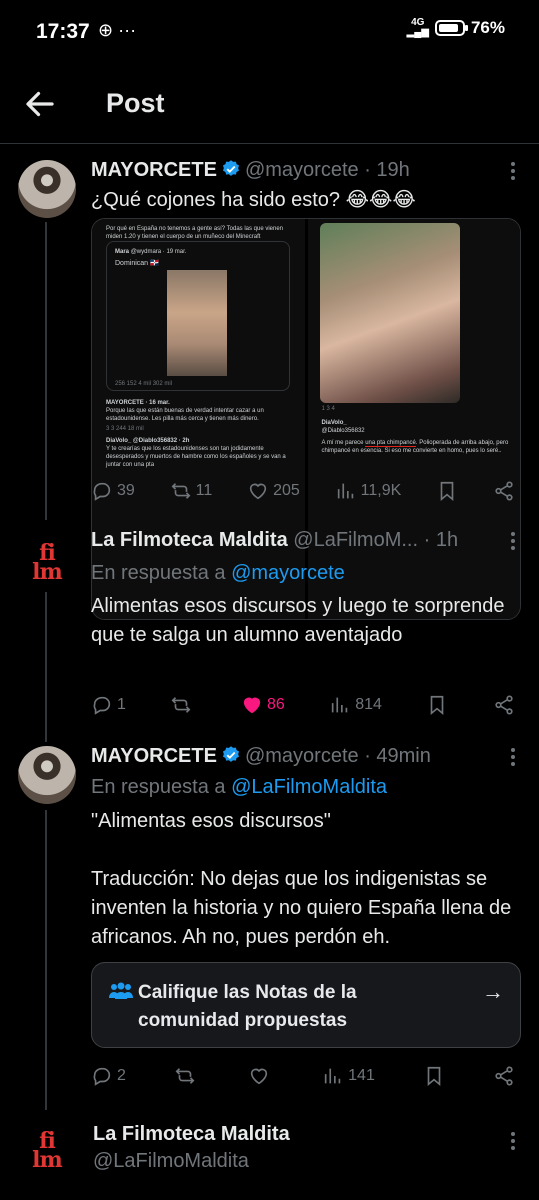 This screenshot has width=539, height=1200. What do you see at coordinates (144, 384) in the screenshot?
I see `quote-stats: 256 152 4 mil 302 mil` at bounding box center [144, 384].